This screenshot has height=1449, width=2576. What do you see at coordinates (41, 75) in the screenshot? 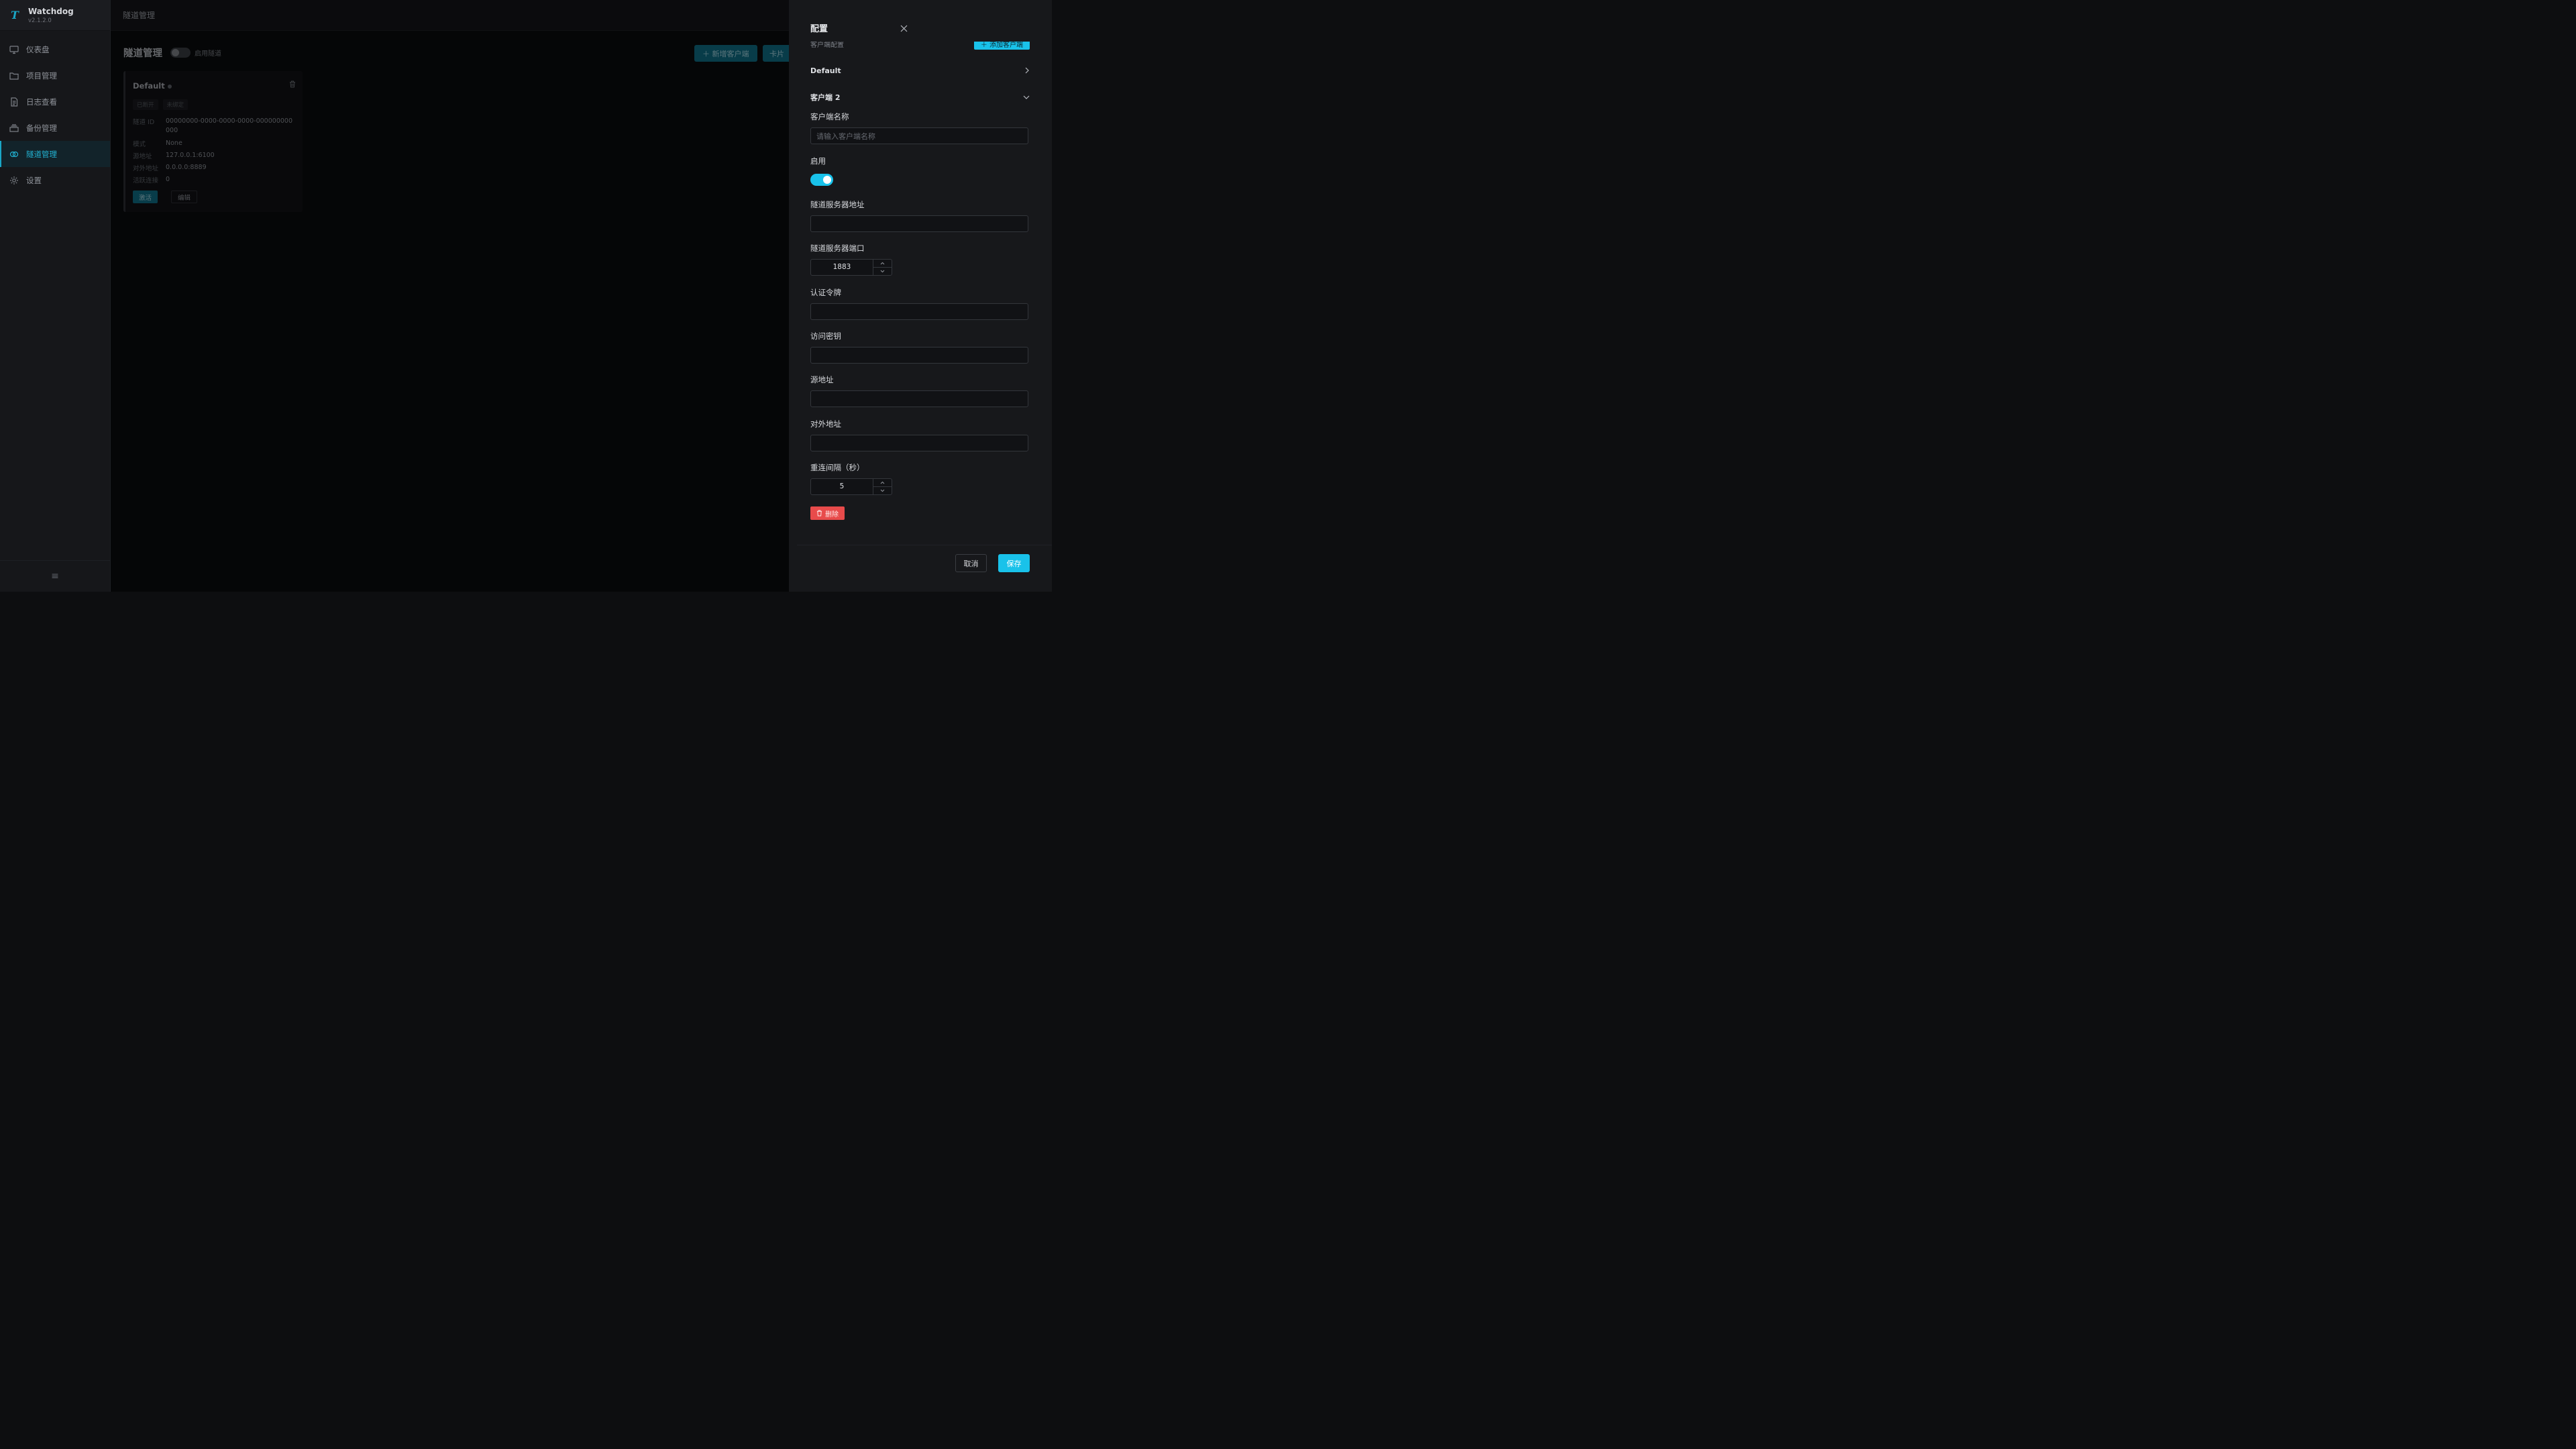
I see `sidebar-item-label: 项目管理` at bounding box center [41, 75].